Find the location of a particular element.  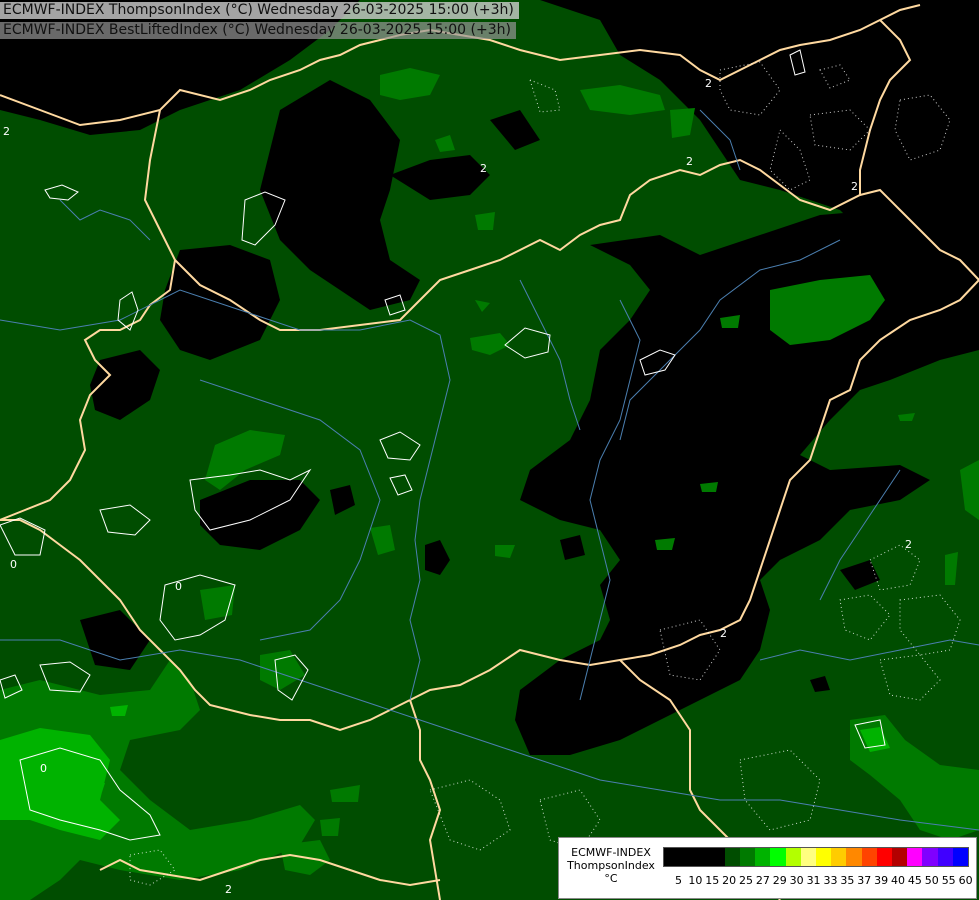

legend-parameter: ThompsonIndex is located at coordinates (611, 865).